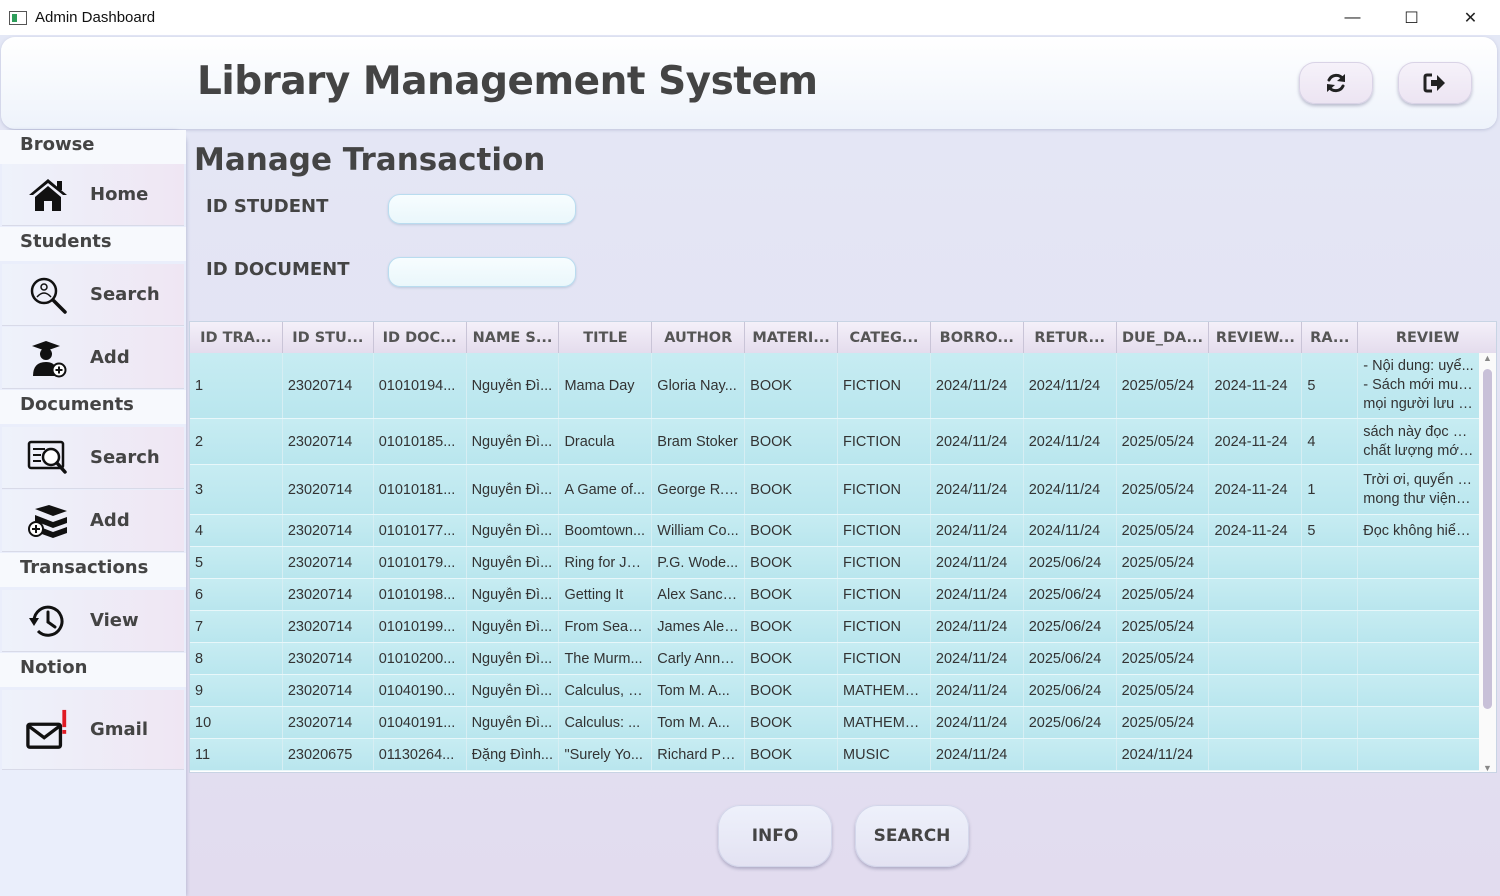 Image resolution: width=1500 pixels, height=896 pixels. I want to click on history-icon, so click(48, 621).